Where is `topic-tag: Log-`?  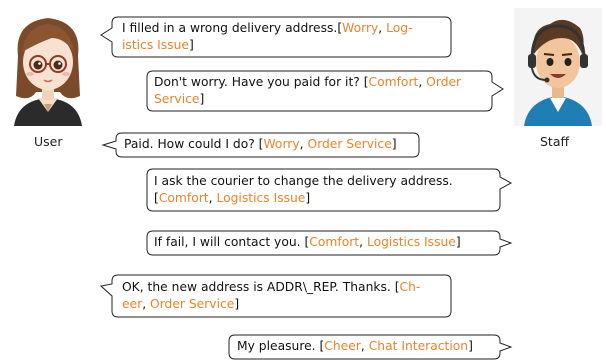
topic-tag: Log- is located at coordinates (399, 28).